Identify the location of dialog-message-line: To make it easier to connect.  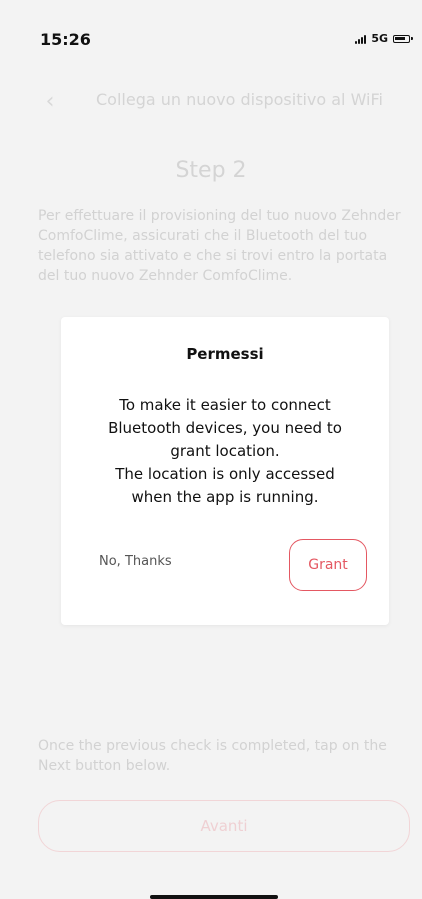
(225, 405).